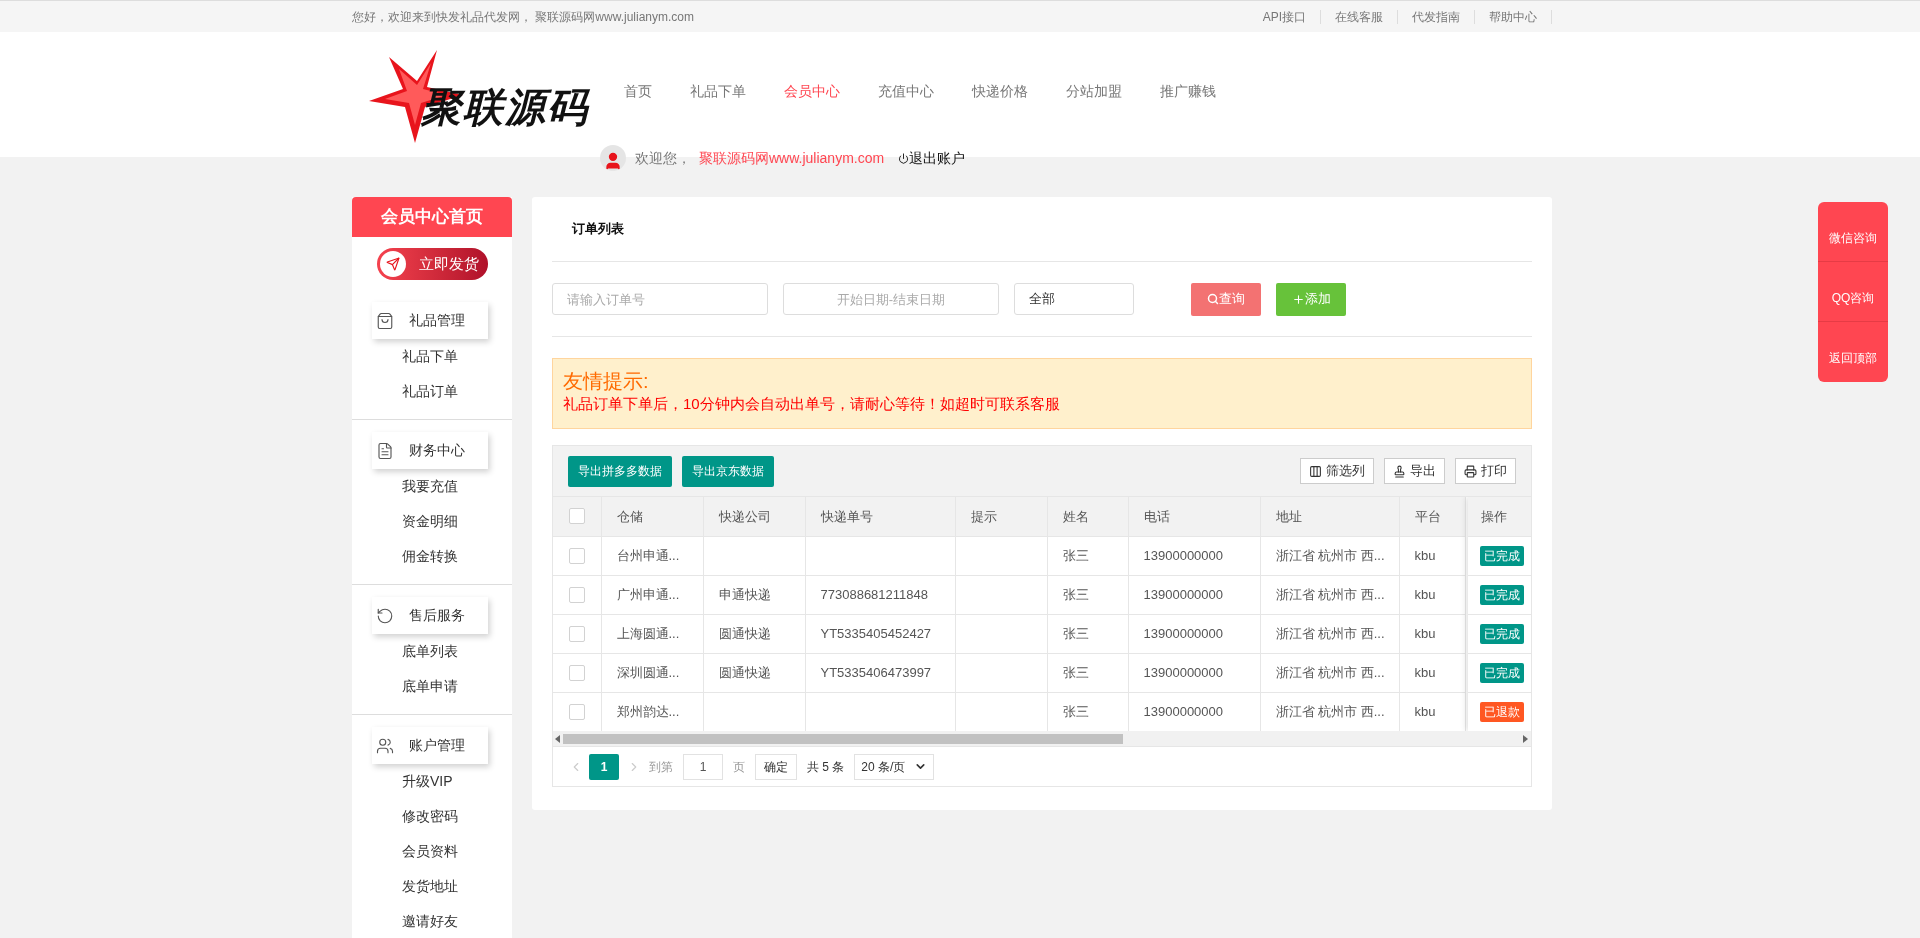 This screenshot has height=938, width=1920. I want to click on page-button: 1, so click(604, 766).